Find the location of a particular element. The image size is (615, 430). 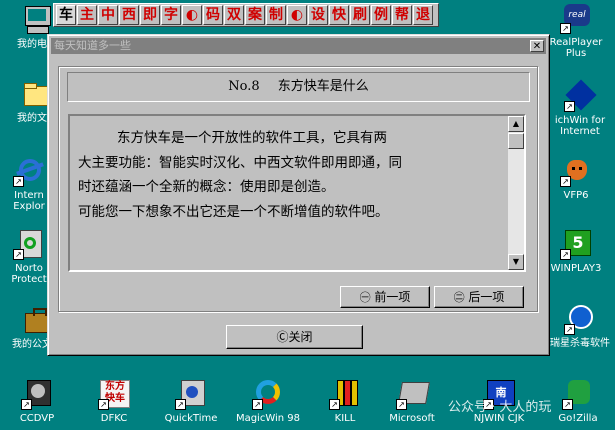

toolbar-button-10: 制 is located at coordinates (276, 15).